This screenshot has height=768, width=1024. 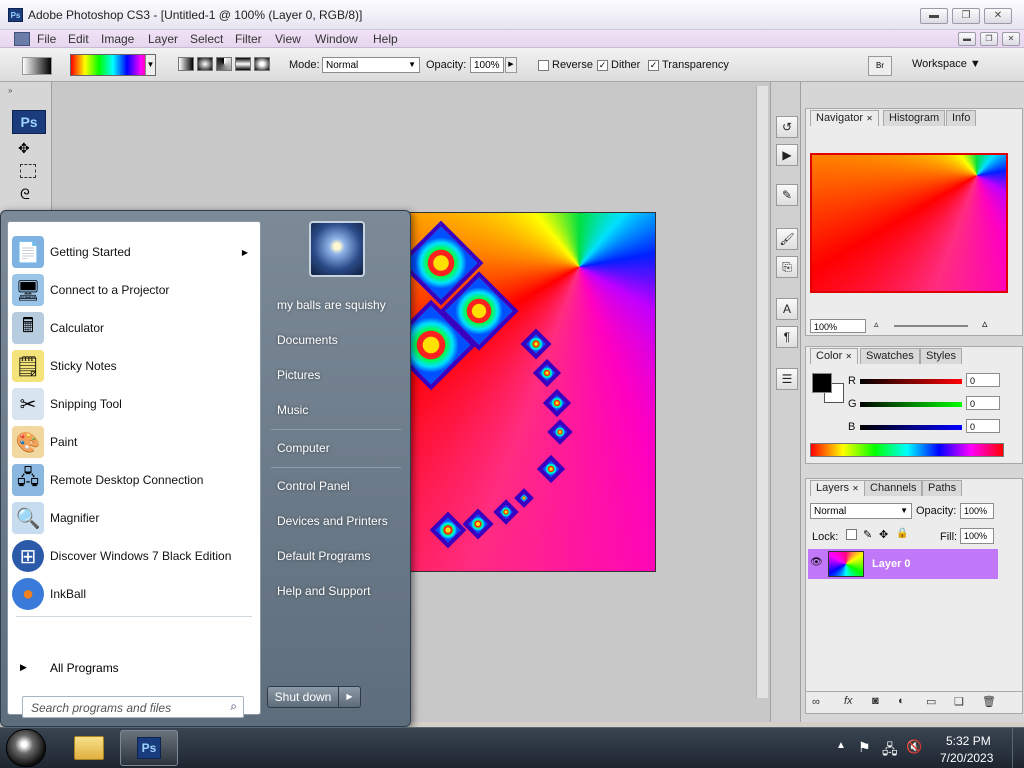 I want to click on radial-gradient-button, so click(x=205, y=64).